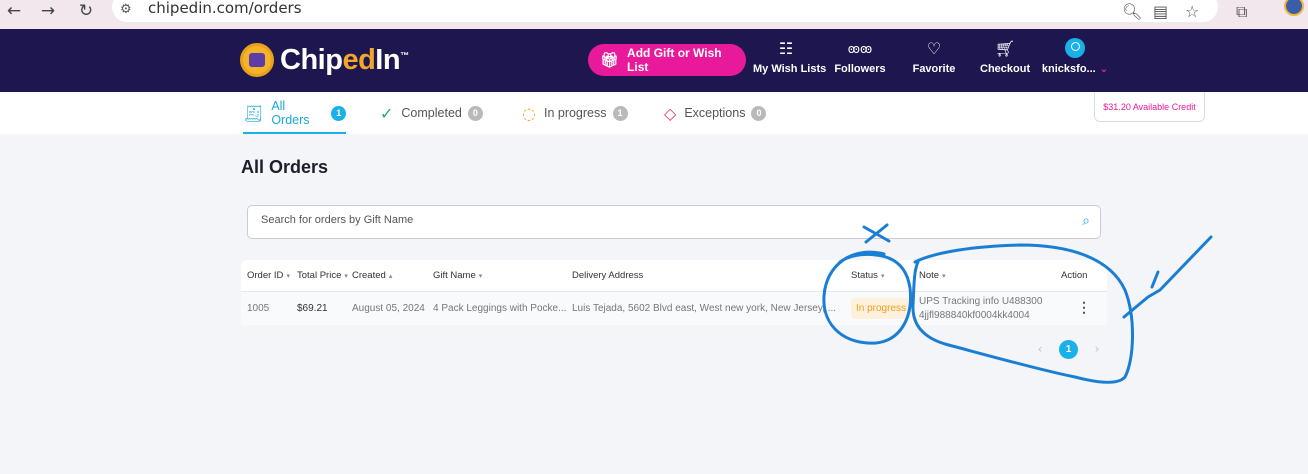  What do you see at coordinates (934, 48) in the screenshot?
I see `heart-icon: ♡` at bounding box center [934, 48].